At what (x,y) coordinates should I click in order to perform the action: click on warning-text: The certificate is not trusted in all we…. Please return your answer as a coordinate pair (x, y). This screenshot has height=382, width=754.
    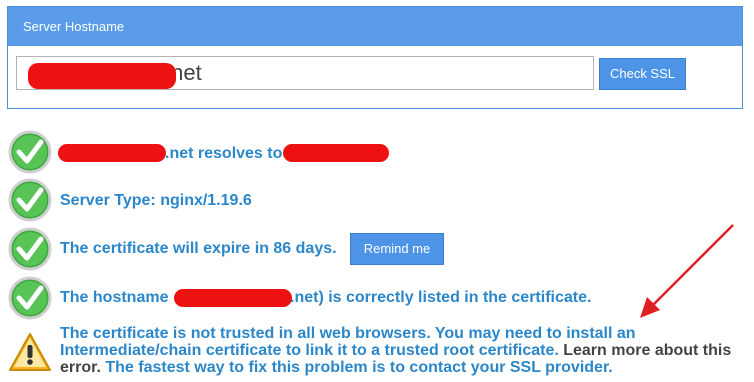
    Looking at the image, I should click on (400, 350).